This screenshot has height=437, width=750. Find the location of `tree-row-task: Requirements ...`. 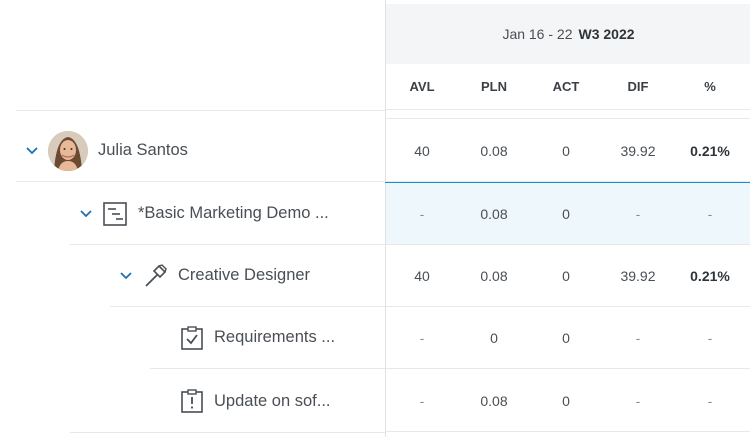

tree-row-task: Requirements ... is located at coordinates (192, 338).